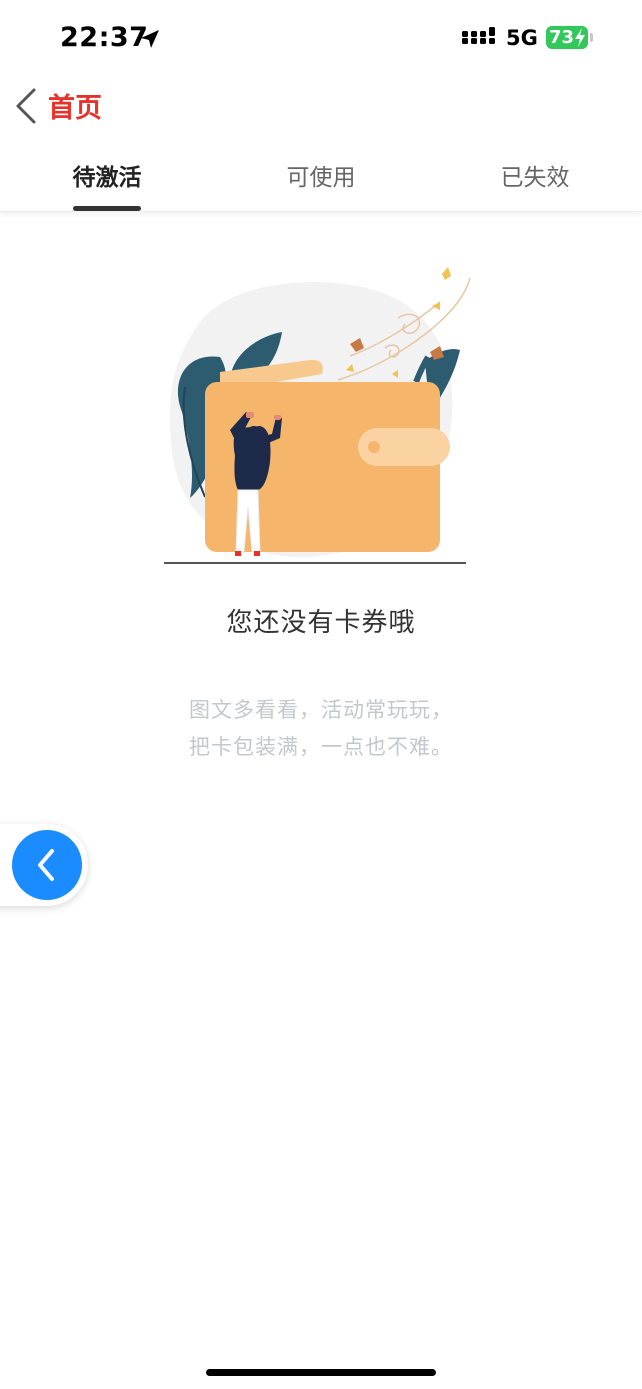 The width and height of the screenshot is (642, 1389). What do you see at coordinates (522, 38) in the screenshot?
I see `network-label: 5G` at bounding box center [522, 38].